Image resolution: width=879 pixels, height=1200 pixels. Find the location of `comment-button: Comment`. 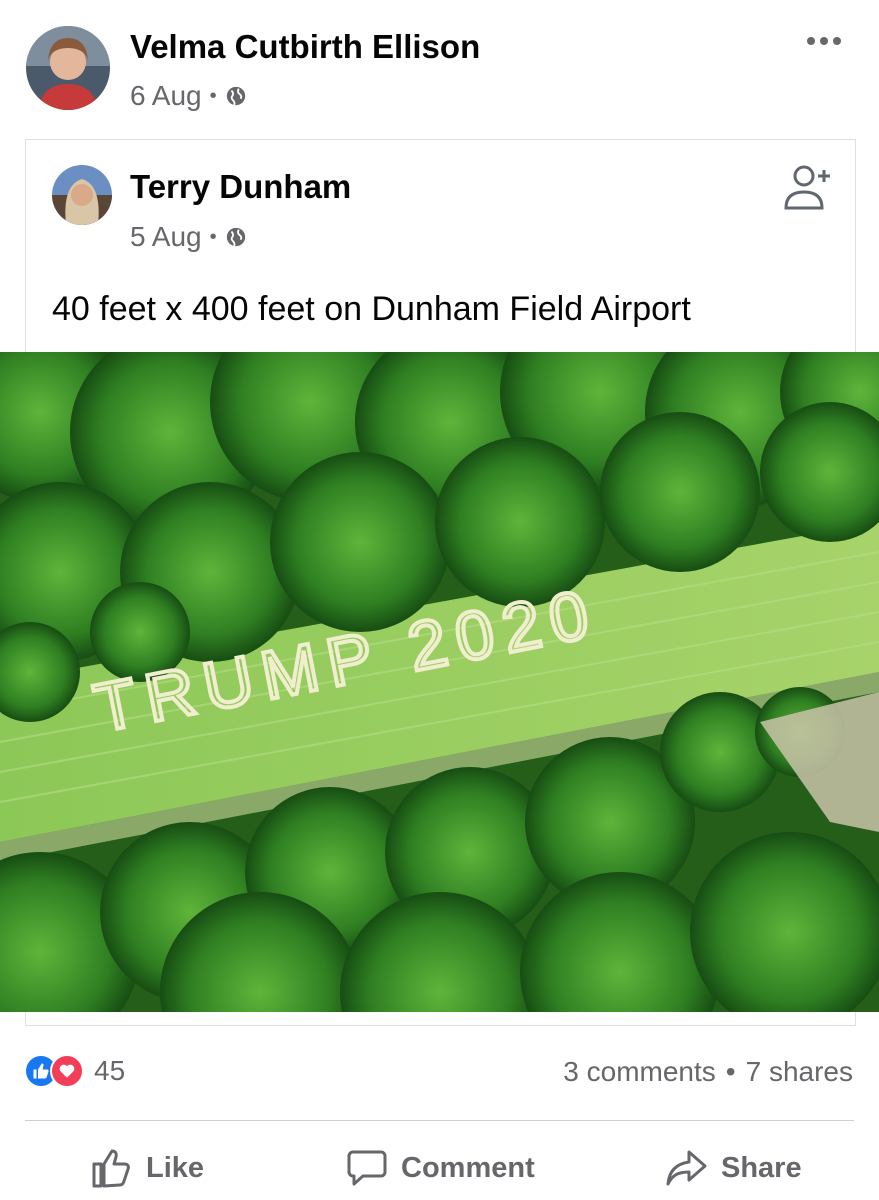

comment-button: Comment is located at coordinates (440, 1168).